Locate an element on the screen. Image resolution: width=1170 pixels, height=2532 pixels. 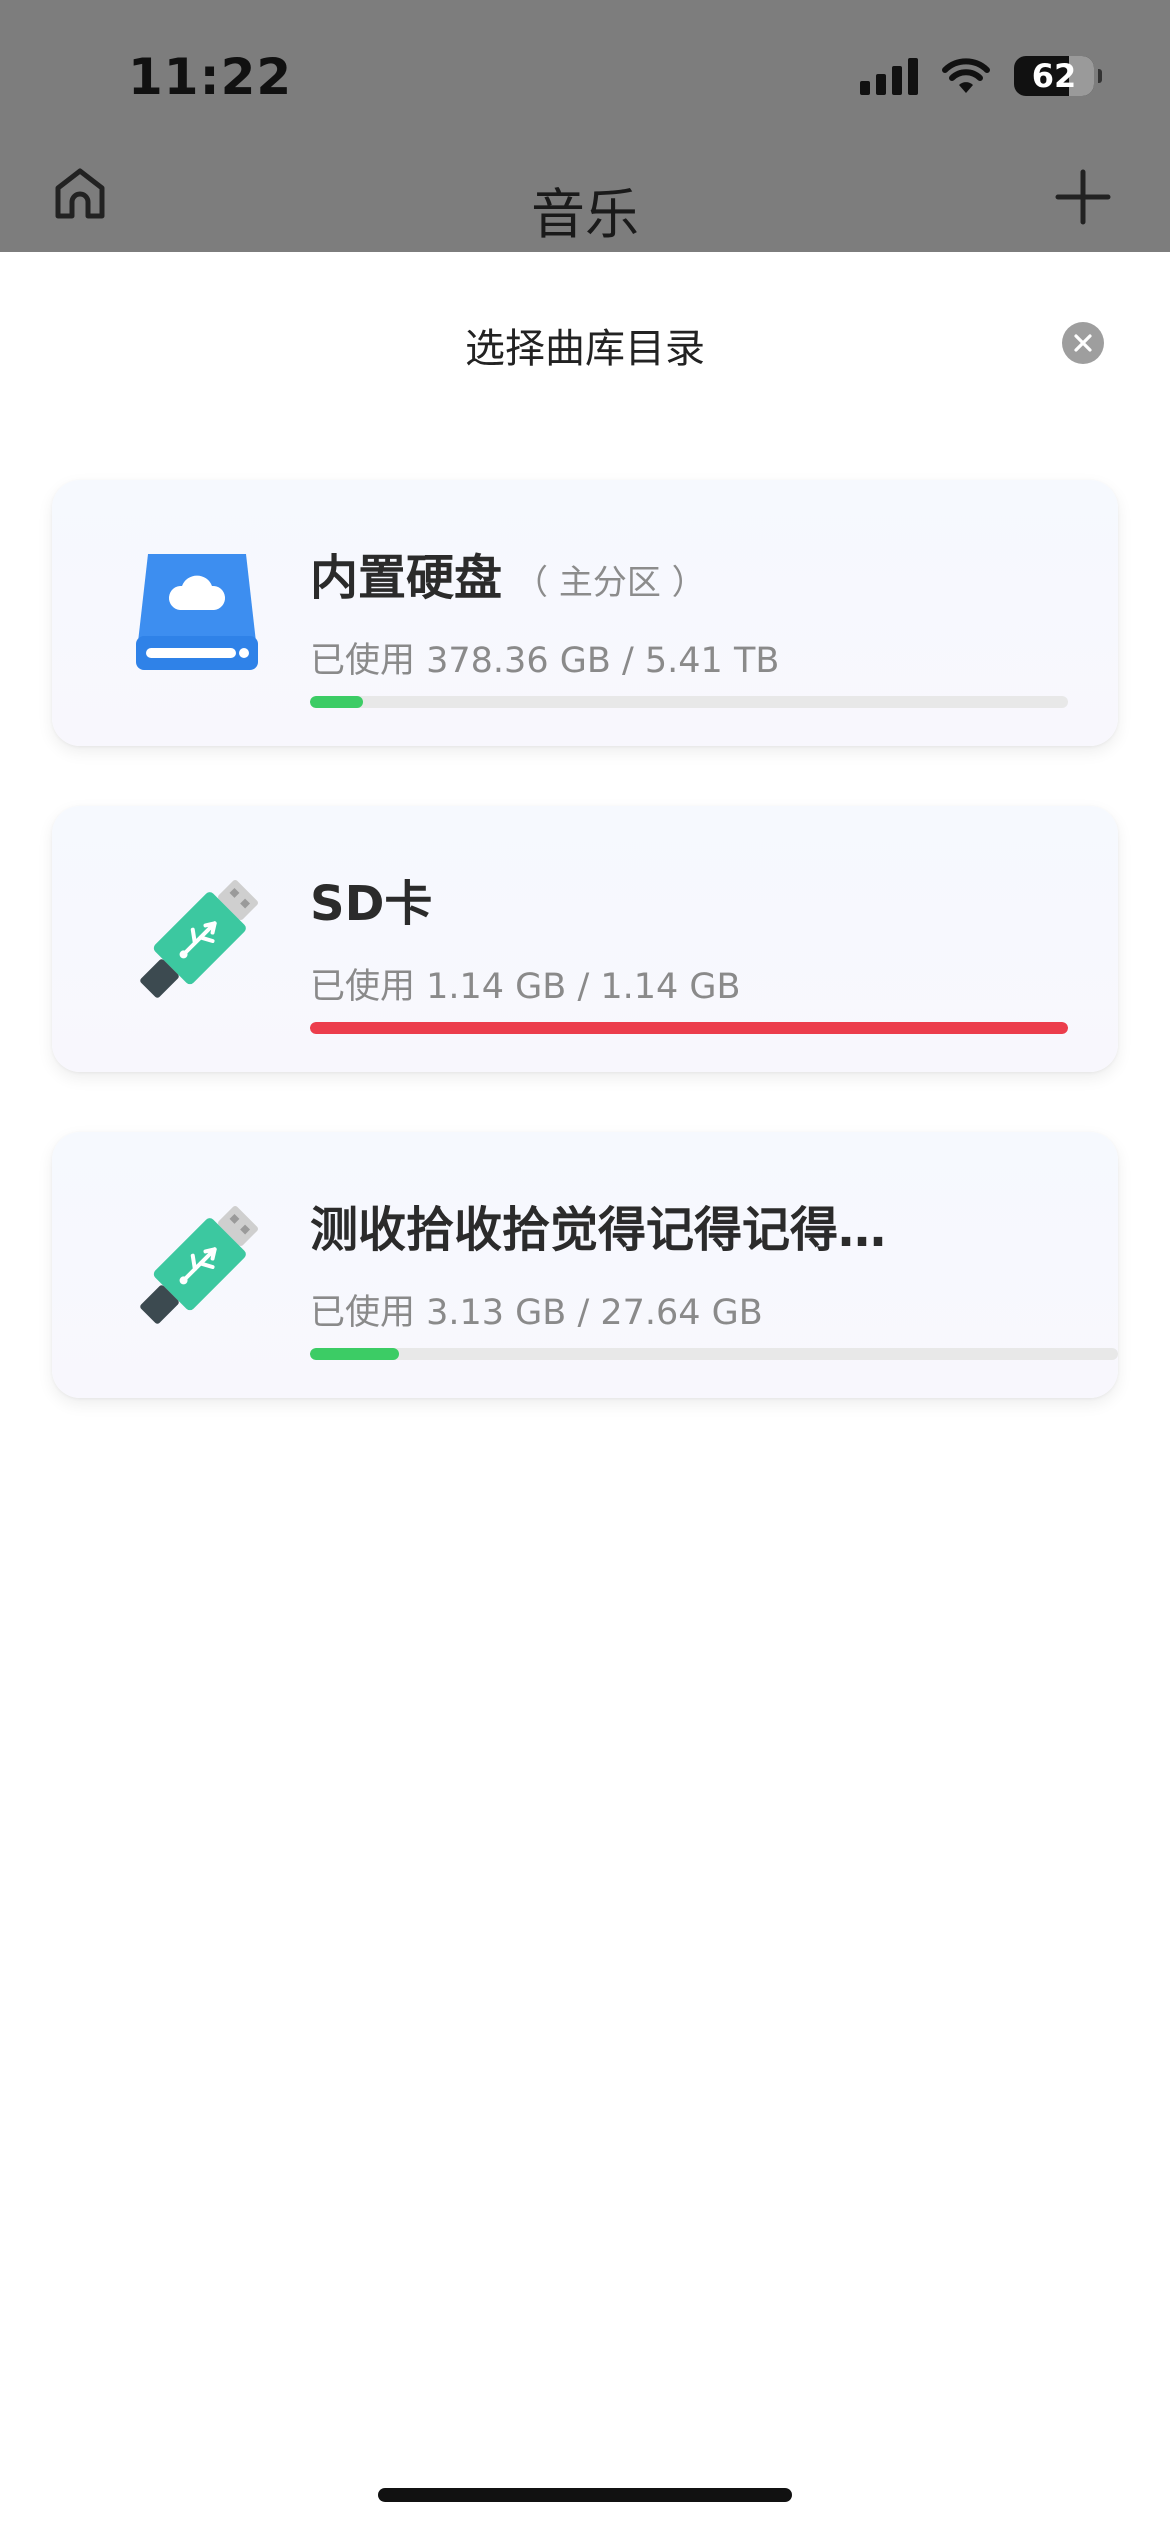
drive-usage: 已使用 378.36 GB / 5.41 TB is located at coordinates (545, 661).